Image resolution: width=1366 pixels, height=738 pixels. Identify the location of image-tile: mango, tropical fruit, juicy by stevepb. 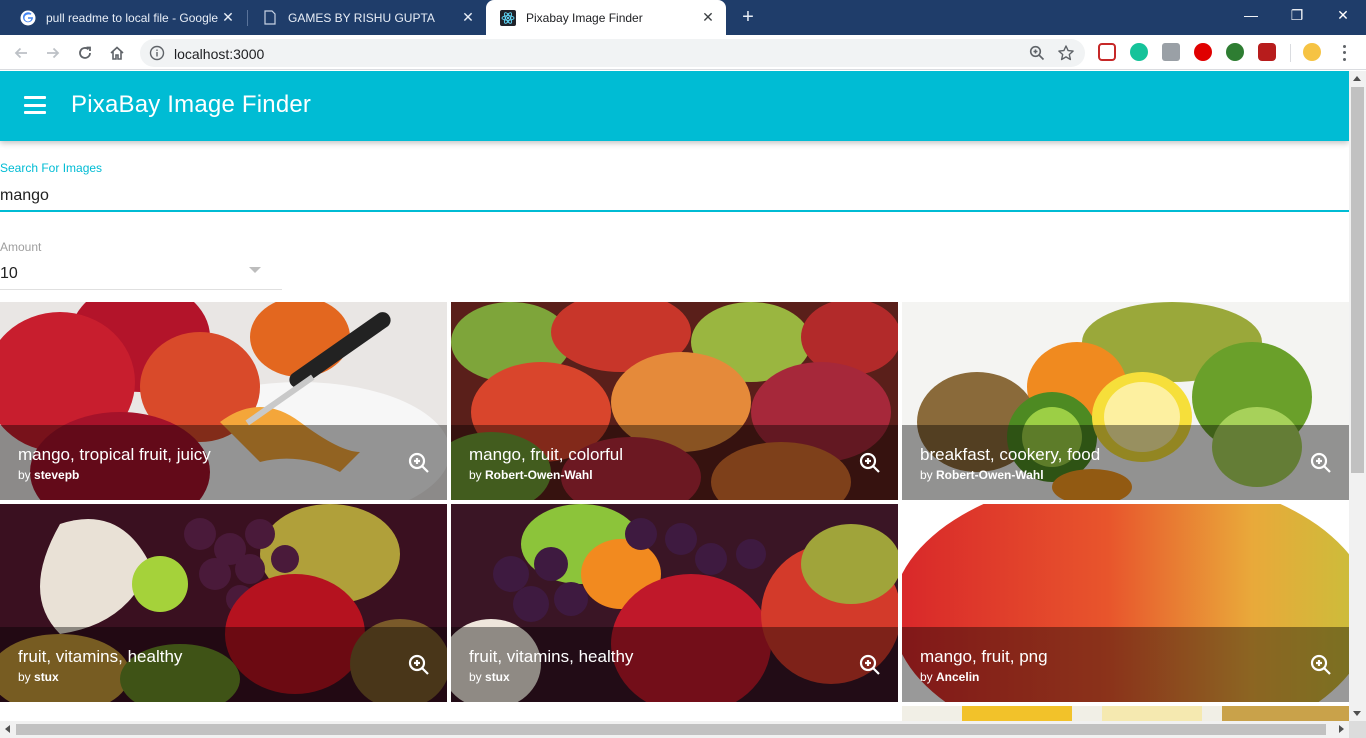
(223, 401).